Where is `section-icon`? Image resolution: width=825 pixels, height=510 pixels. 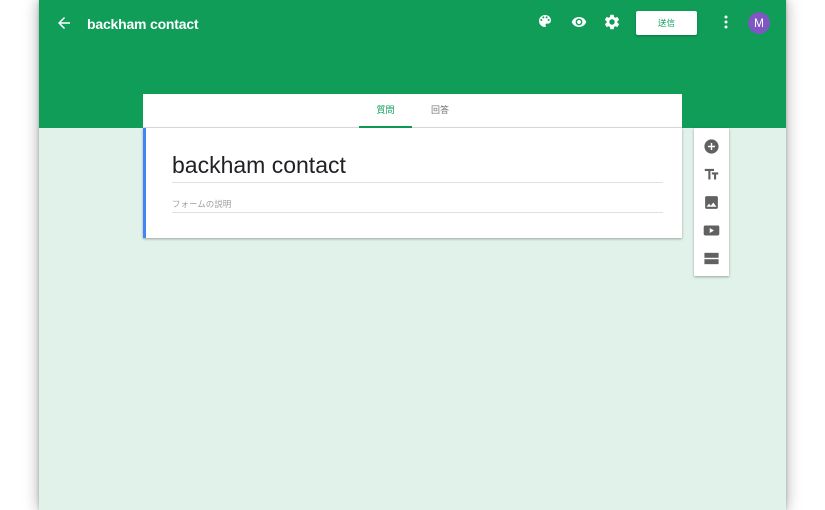
section-icon is located at coordinates (711, 258).